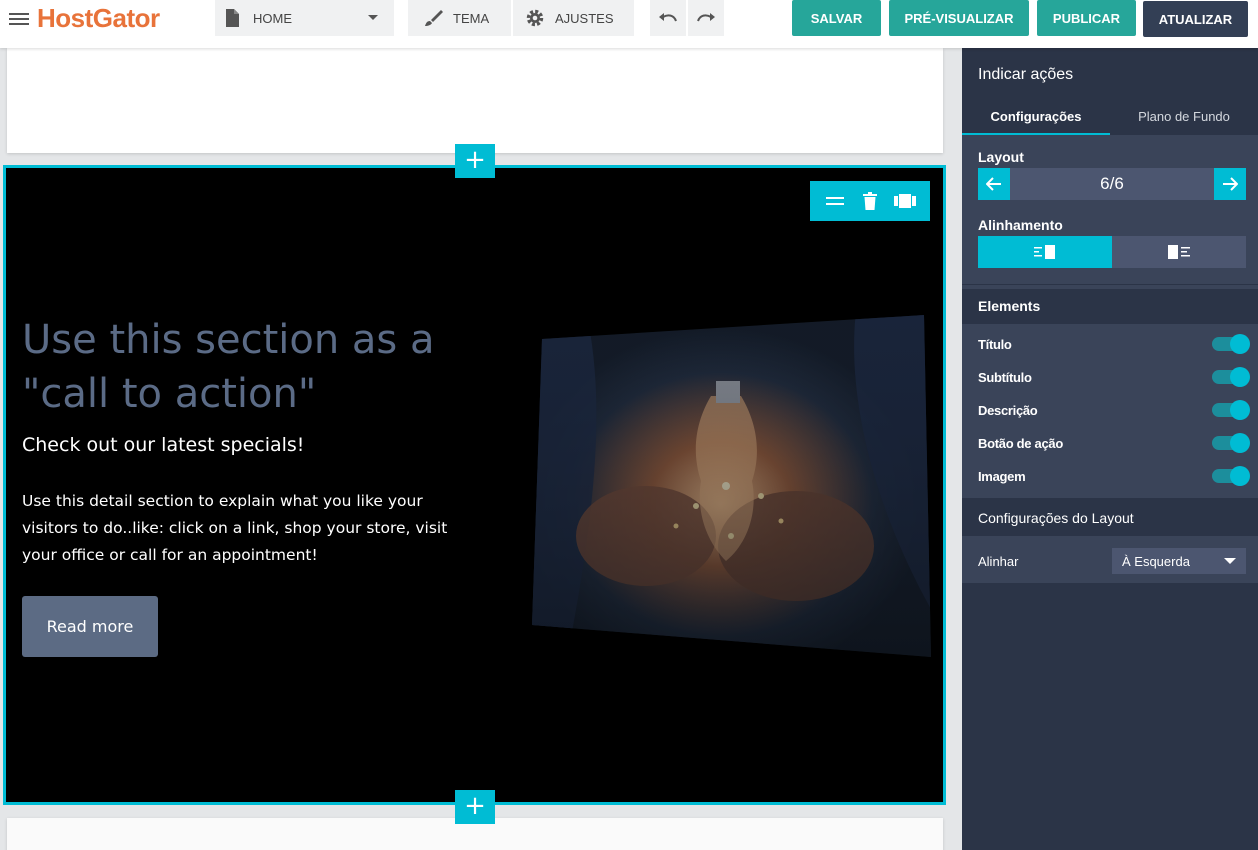  I want to click on trash-icon, so click(870, 201).